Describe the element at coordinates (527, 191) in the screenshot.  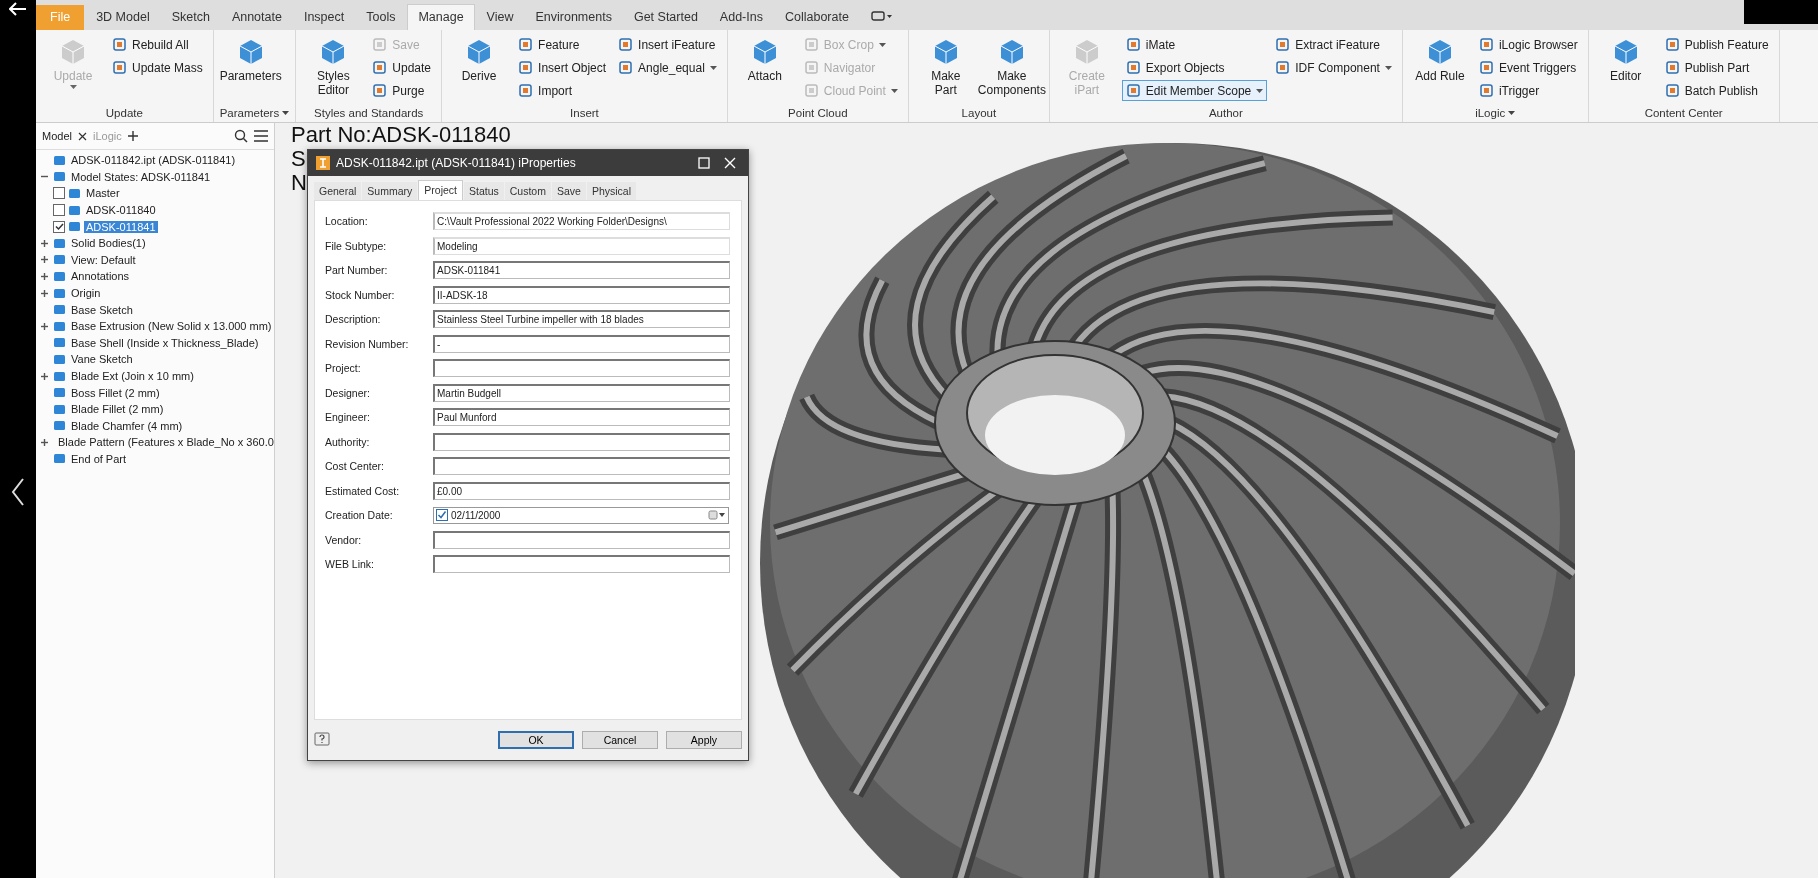
I see `dialog-tab: Custom` at that location.